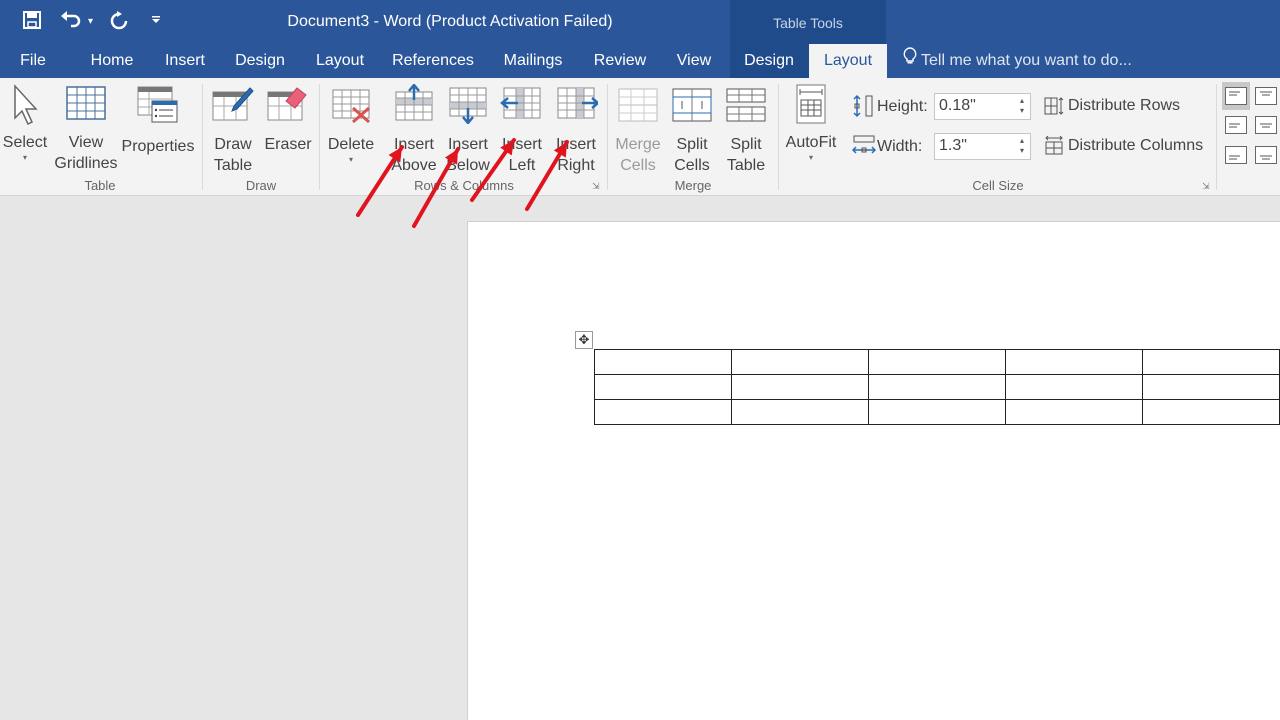  Describe the element at coordinates (157, 104) in the screenshot. I see `table-properties-icon` at that location.